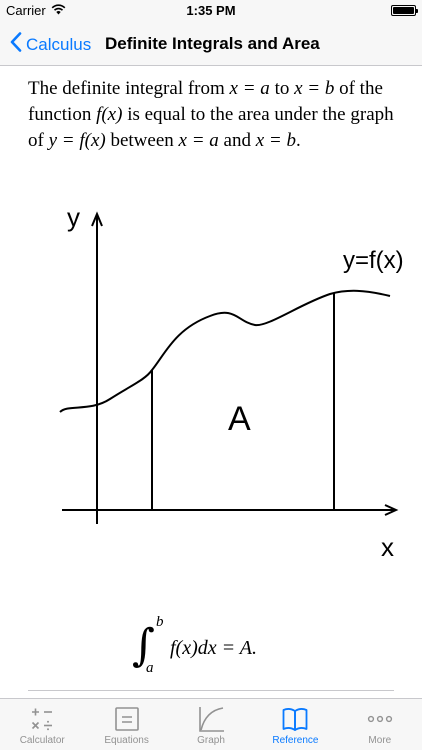 Image resolution: width=422 pixels, height=750 pixels. I want to click on intro-text: ., so click(298, 140).